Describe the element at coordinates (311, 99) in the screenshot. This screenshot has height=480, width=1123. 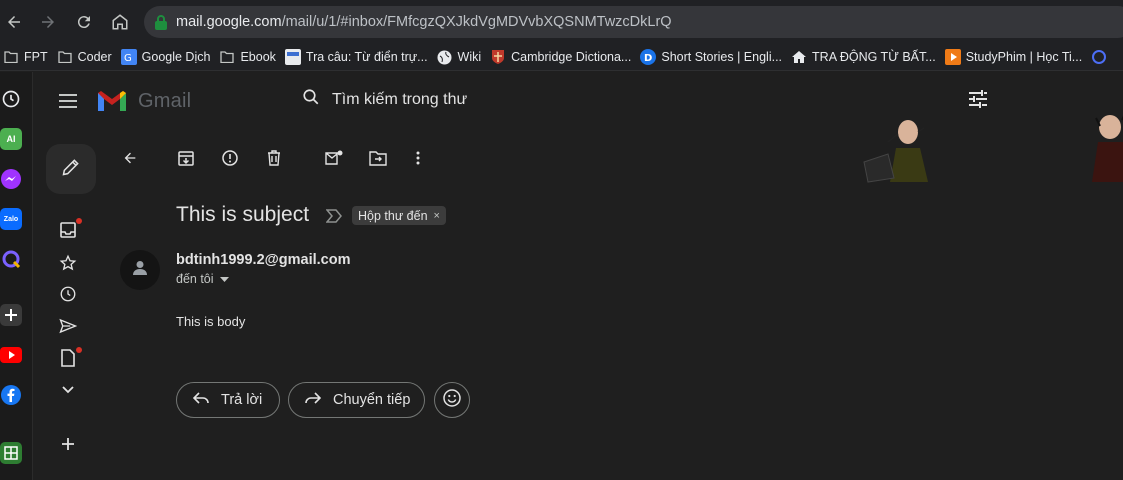
I see `search-icon` at that location.